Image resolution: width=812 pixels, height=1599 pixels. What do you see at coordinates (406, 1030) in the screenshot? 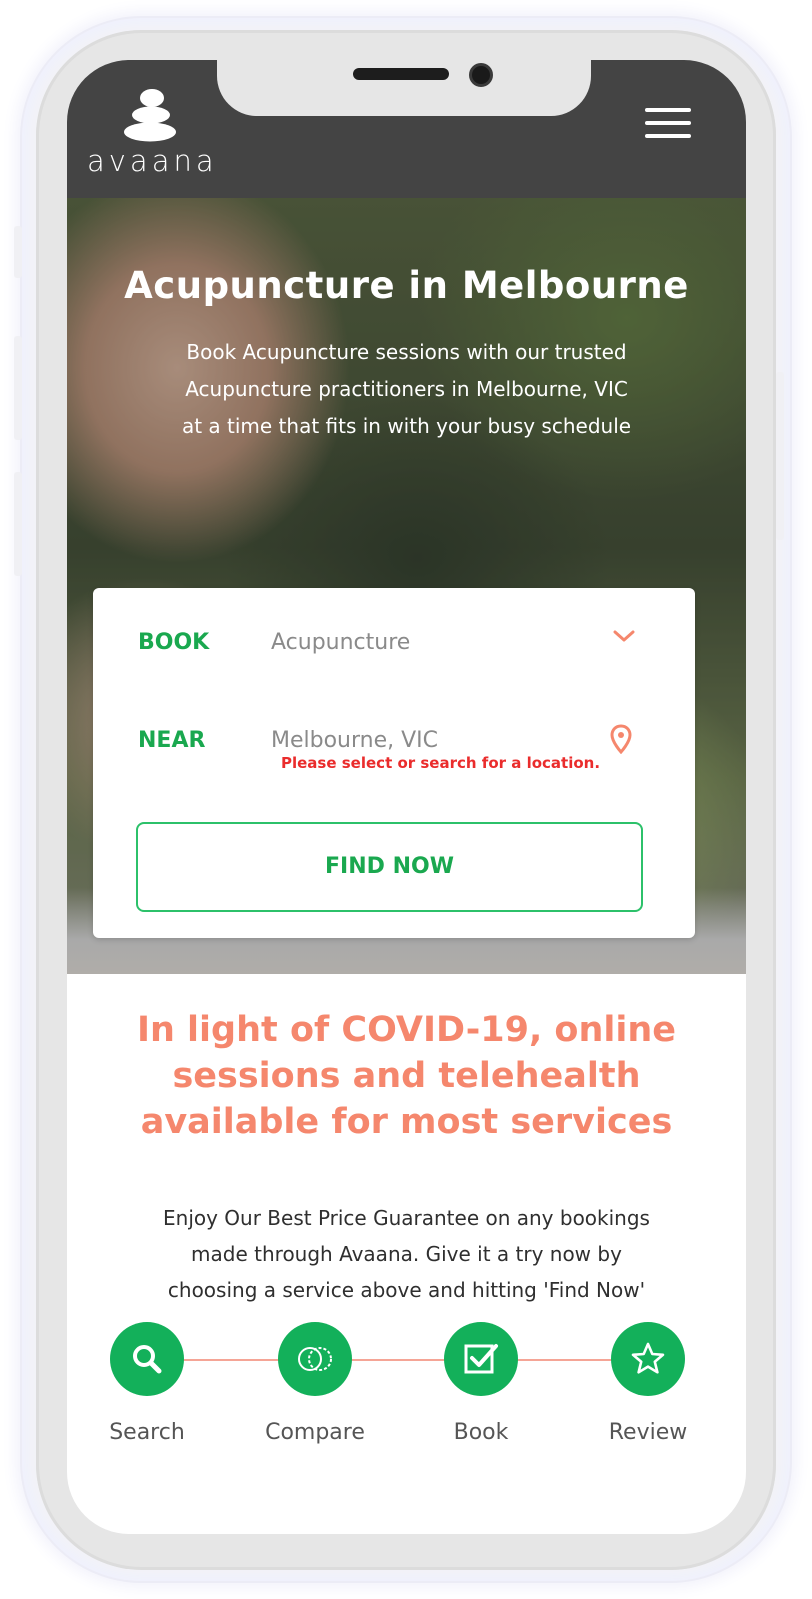
I see `covid-notice-line: In light of COVID-19, online` at bounding box center [406, 1030].